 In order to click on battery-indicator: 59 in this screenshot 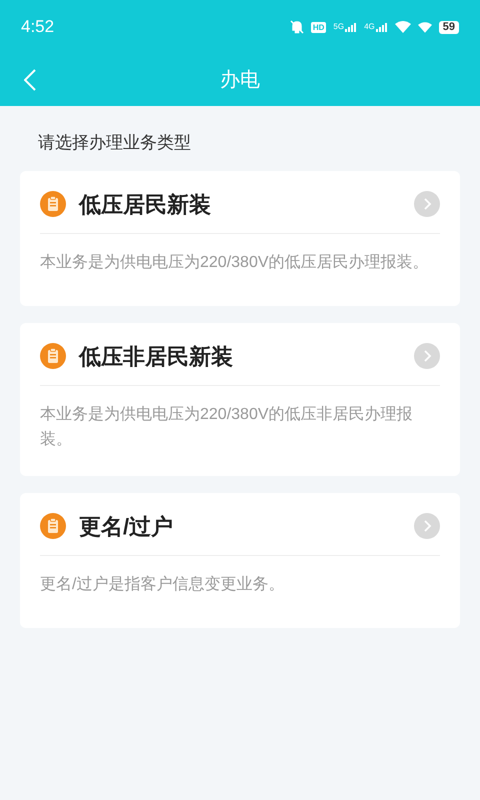, I will do `click(448, 27)`.